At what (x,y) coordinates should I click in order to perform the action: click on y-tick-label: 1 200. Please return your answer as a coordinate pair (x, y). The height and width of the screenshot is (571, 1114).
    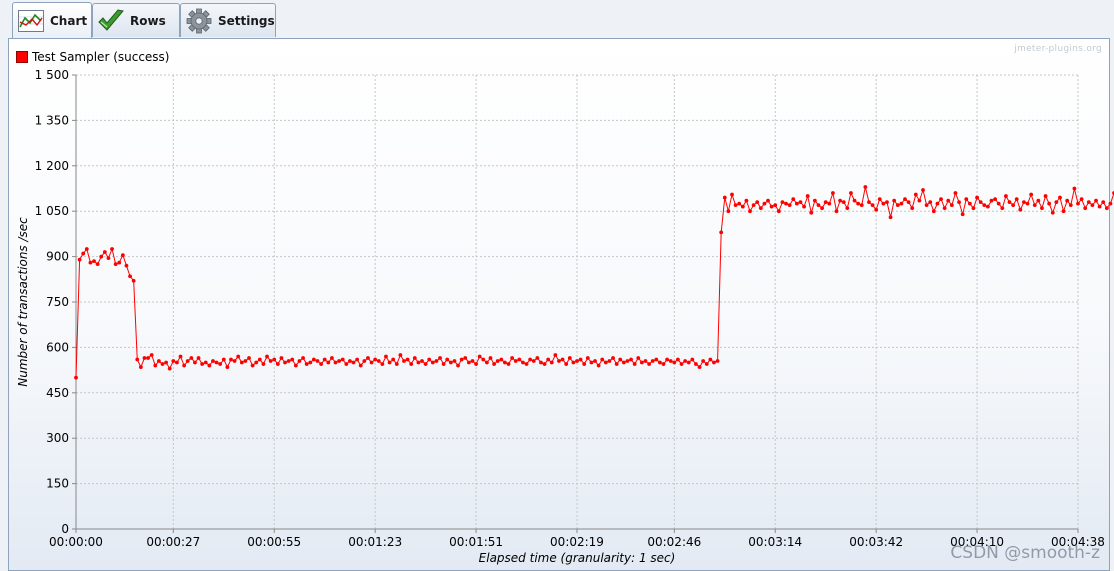
    Looking at the image, I should click on (52, 166).